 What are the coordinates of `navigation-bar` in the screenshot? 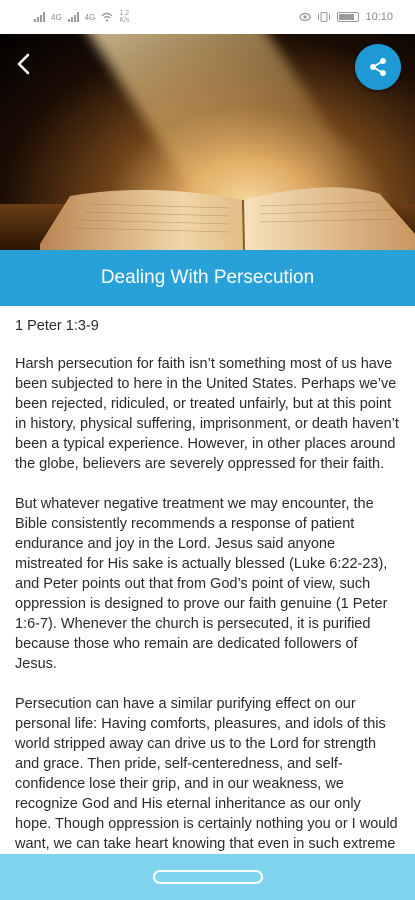 It's located at (207, 877).